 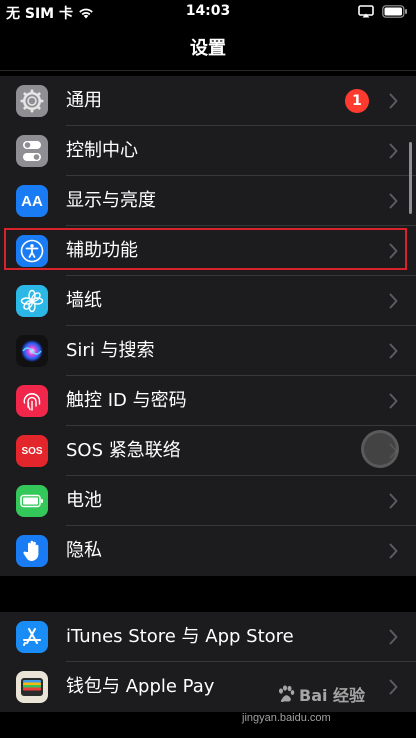 What do you see at coordinates (357, 101) in the screenshot?
I see `notification-badge: 1` at bounding box center [357, 101].